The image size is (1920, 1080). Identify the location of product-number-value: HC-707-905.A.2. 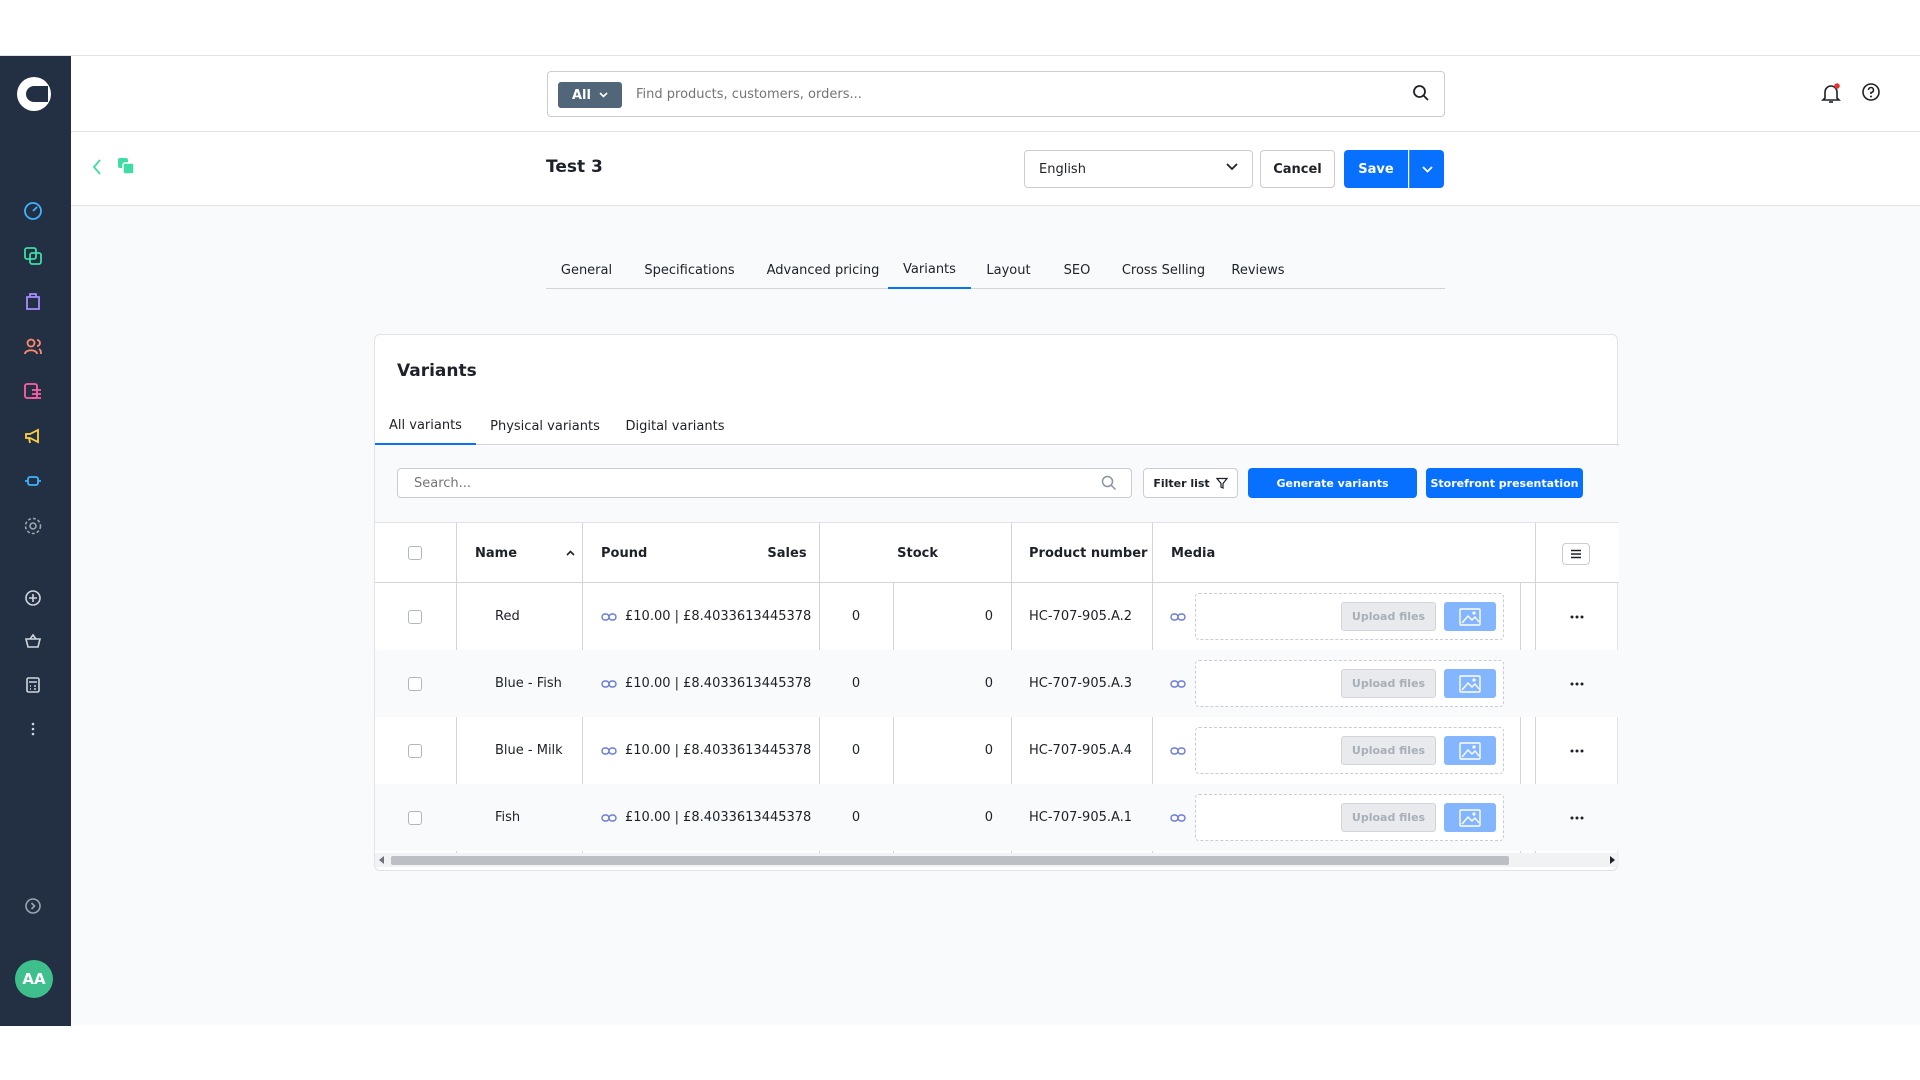
(1080, 616).